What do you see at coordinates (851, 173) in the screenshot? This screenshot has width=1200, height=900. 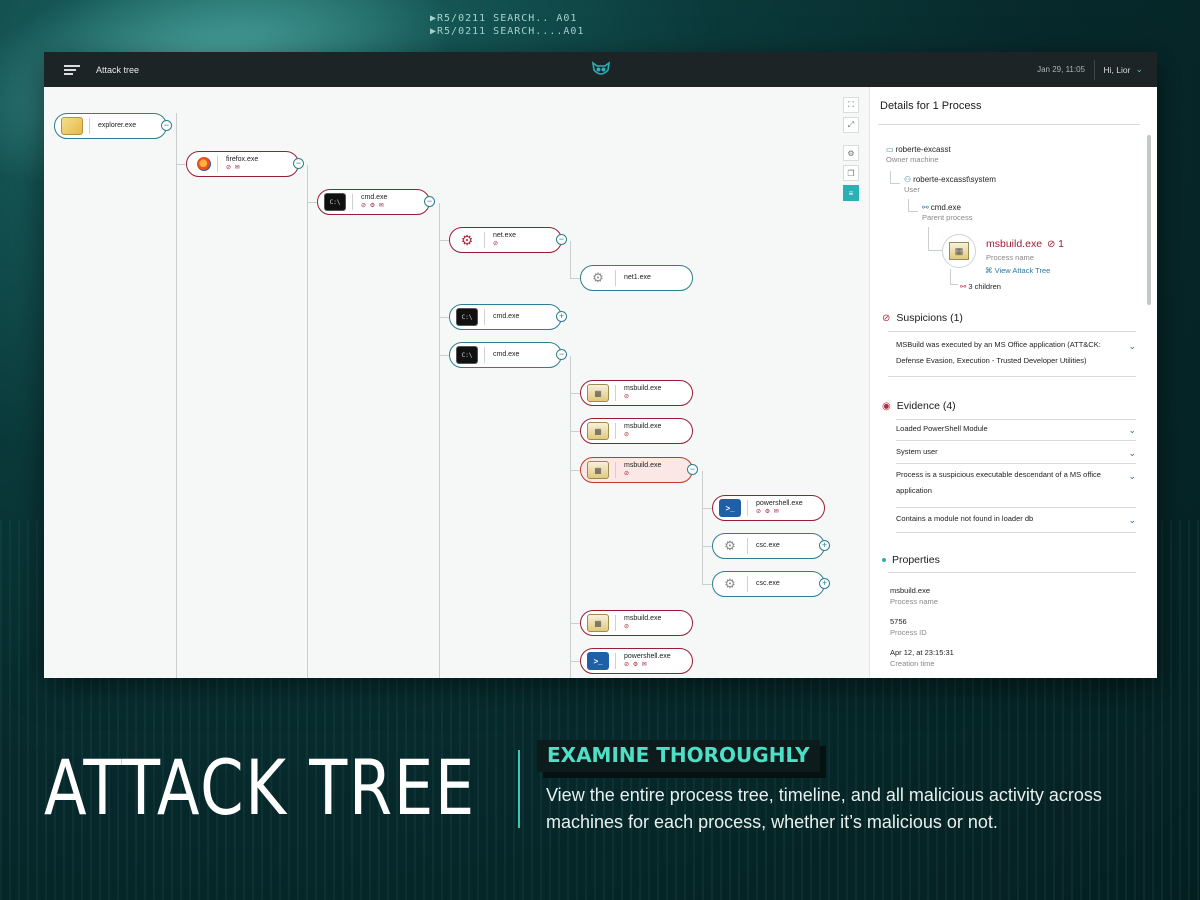 I see `copy-icon: ❐` at bounding box center [851, 173].